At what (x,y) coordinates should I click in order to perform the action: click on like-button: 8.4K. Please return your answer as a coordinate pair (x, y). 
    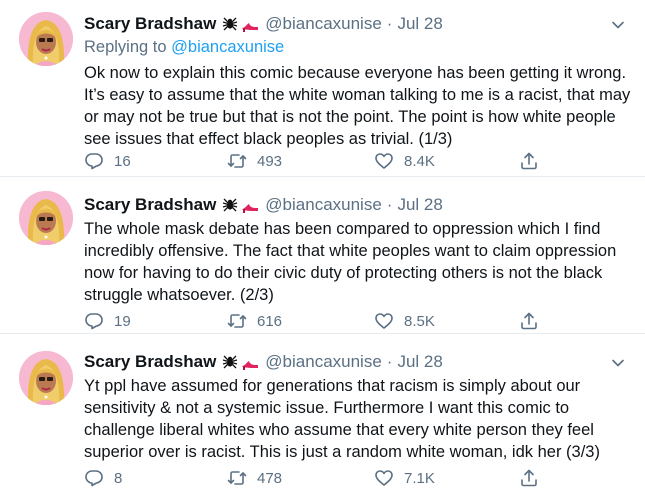
    Looking at the image, I should click on (404, 161).